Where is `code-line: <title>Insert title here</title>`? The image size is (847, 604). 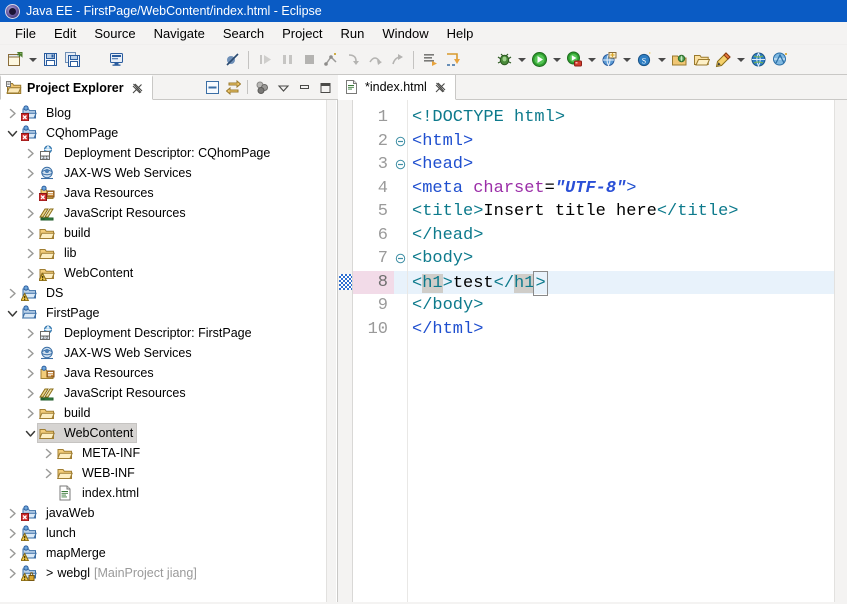 code-line: <title>Insert title here</title> is located at coordinates (627, 212).